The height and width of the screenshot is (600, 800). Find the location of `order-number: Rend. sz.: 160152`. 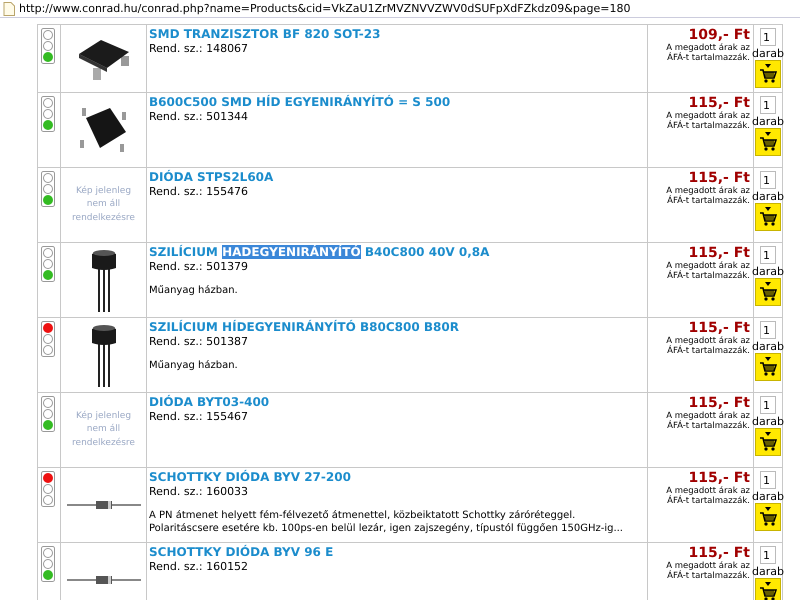

order-number: Rend. sz.: 160152 is located at coordinates (199, 566).